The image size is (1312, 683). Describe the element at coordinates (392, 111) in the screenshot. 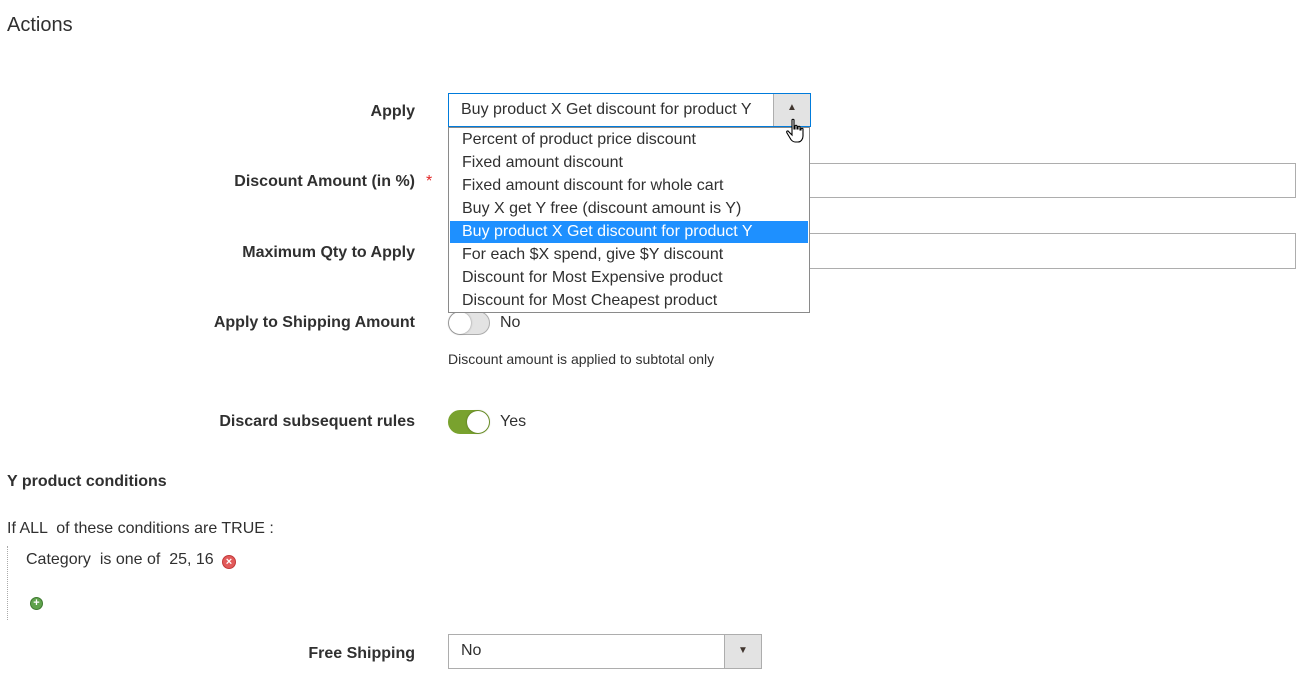

I see `apply-label: Apply` at that location.